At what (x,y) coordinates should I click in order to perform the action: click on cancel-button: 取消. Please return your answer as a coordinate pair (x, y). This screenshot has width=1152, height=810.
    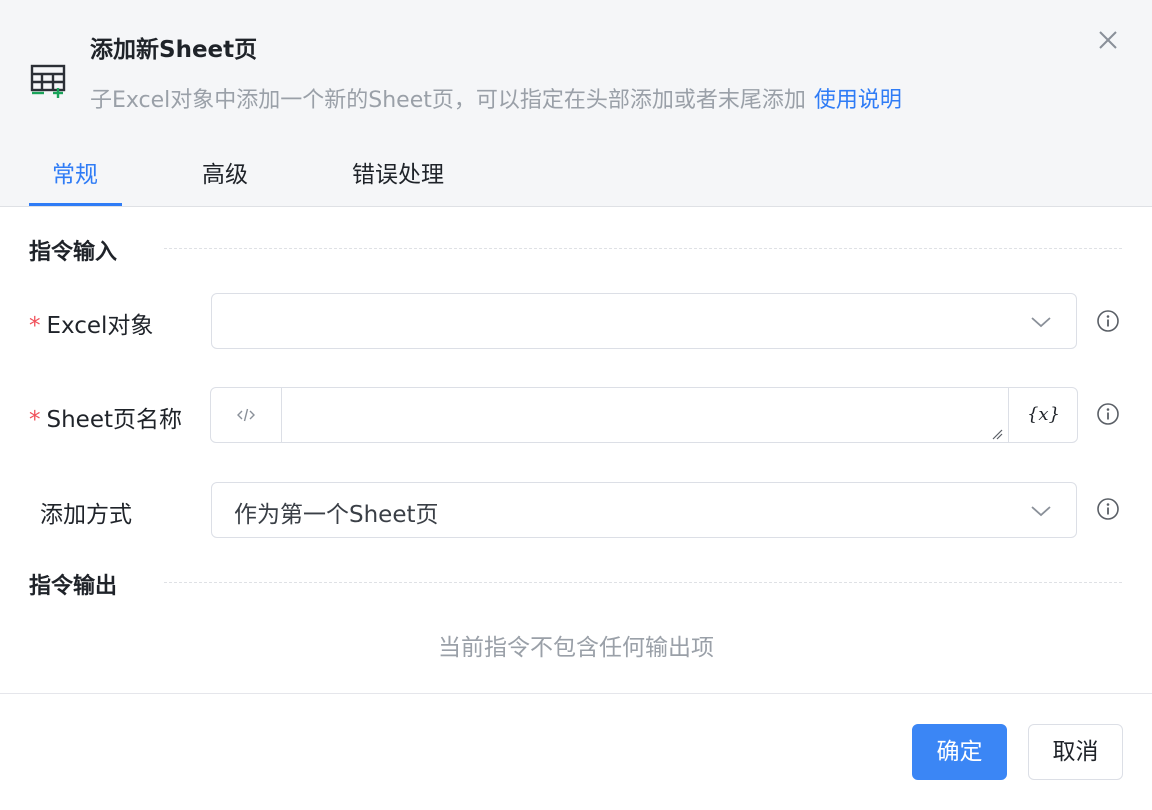
    Looking at the image, I should click on (1075, 752).